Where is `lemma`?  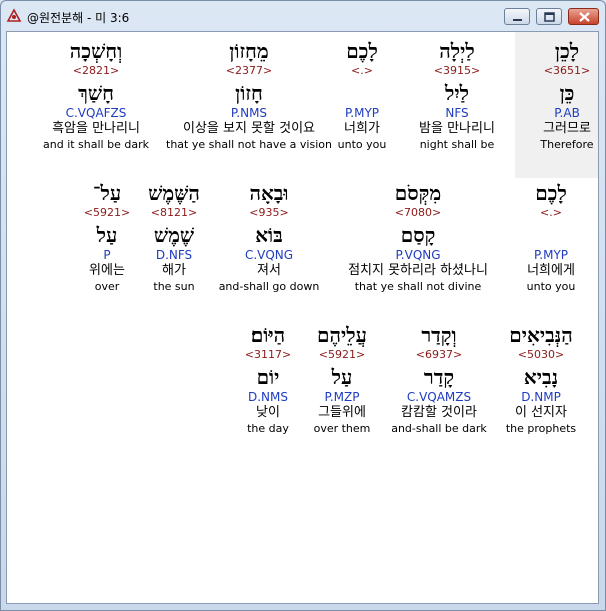
lemma is located at coordinates (548, 235).